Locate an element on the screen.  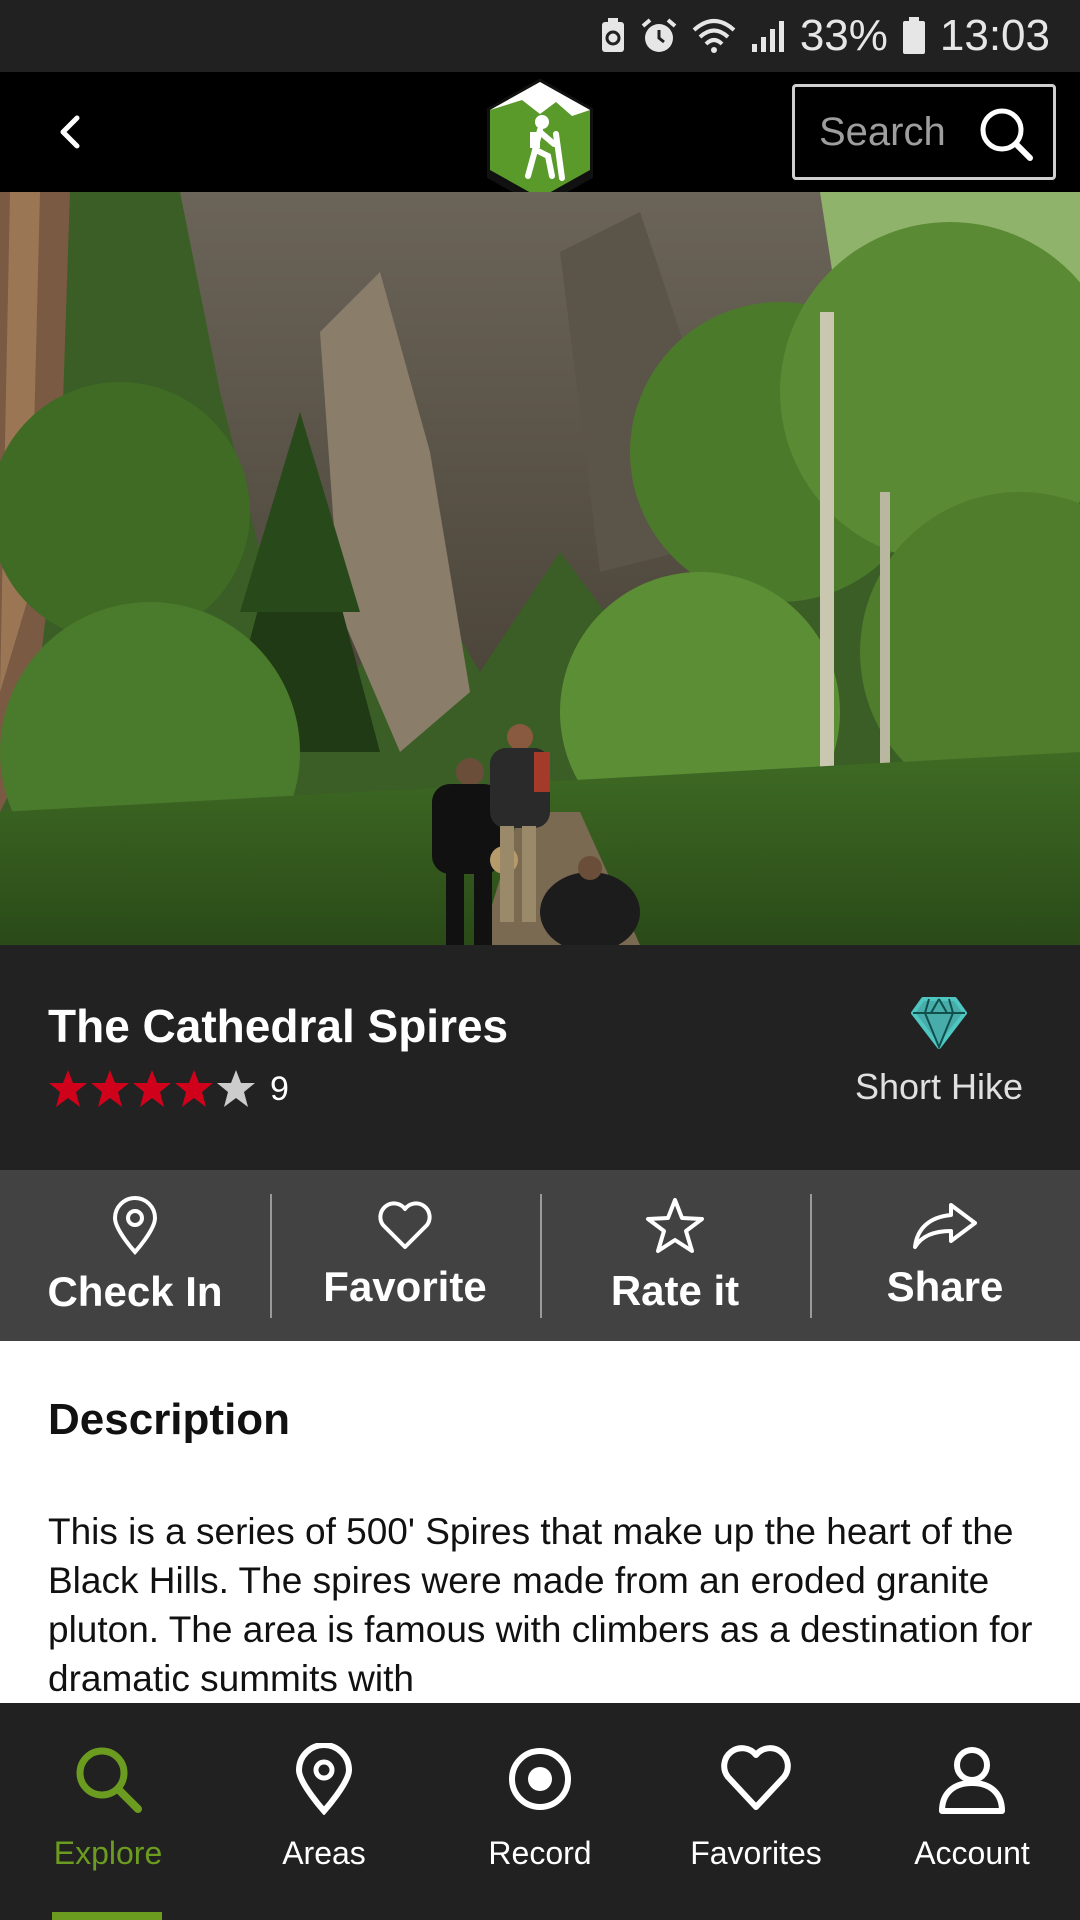
trail-header: The Cathedral Spires 9 Short Hike is located at coordinates (540, 1057).